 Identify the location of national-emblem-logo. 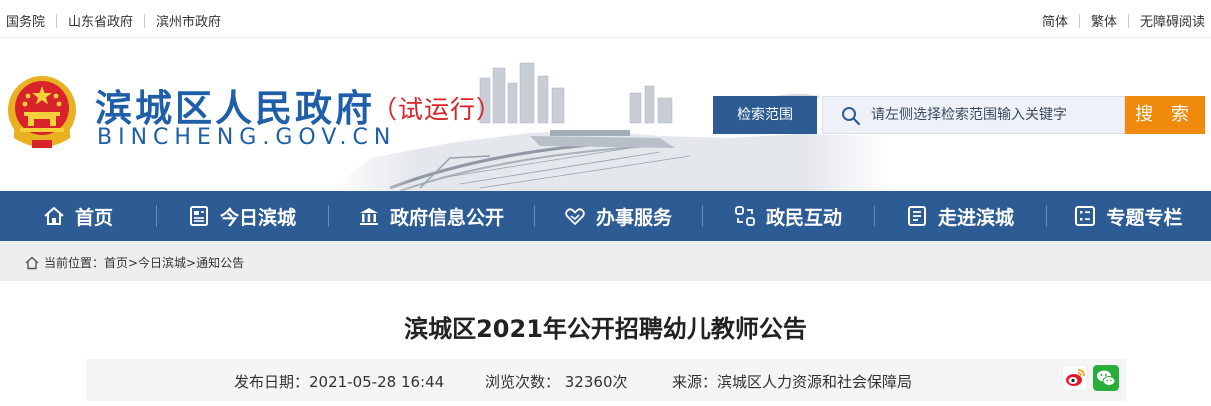
(42, 112).